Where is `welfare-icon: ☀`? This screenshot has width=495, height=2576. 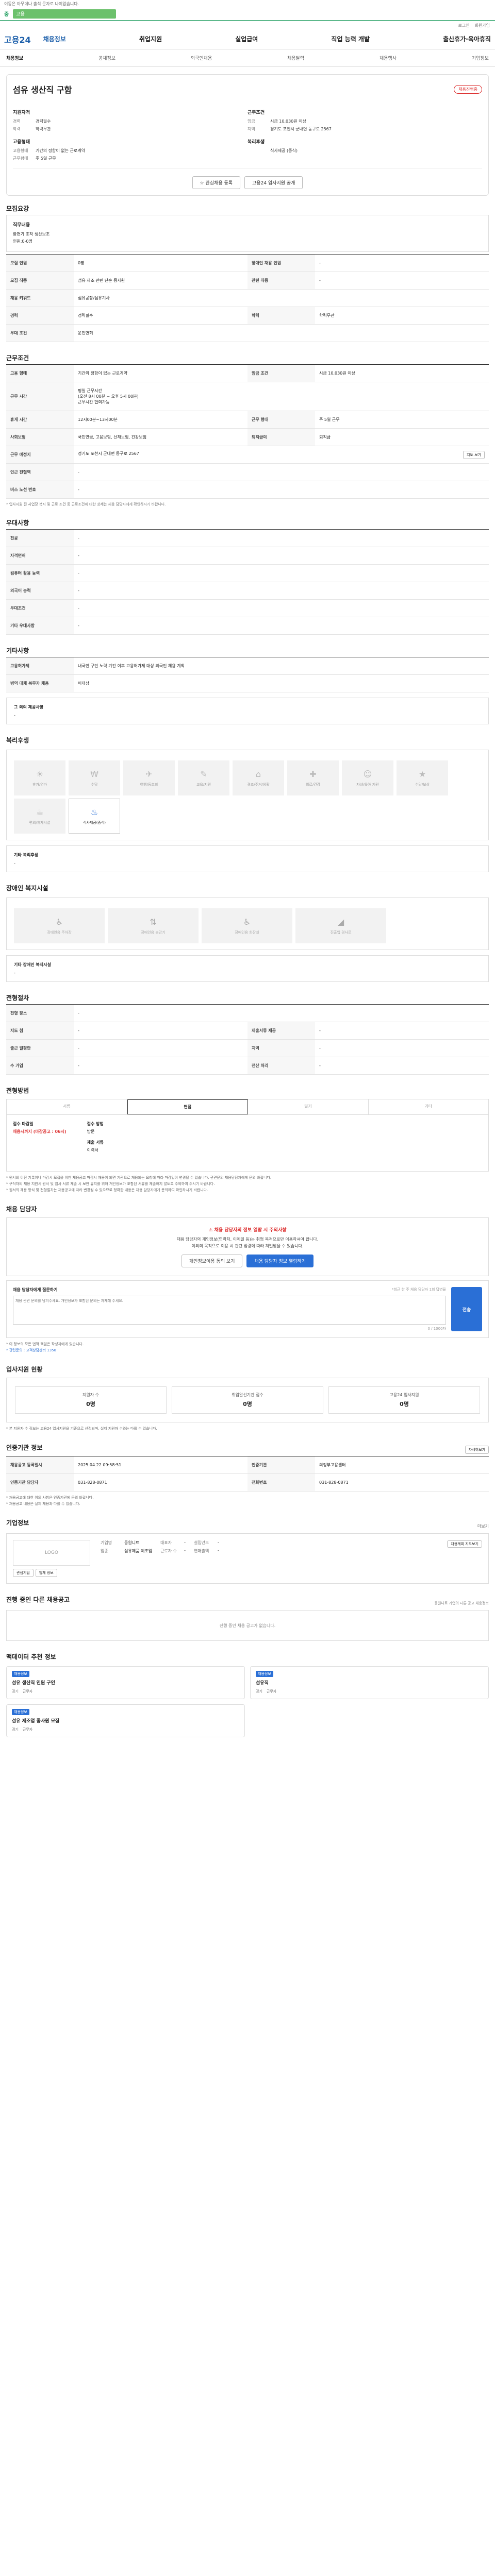 welfare-icon: ☀ is located at coordinates (40, 774).